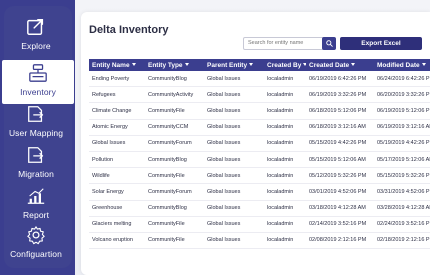 The image size is (430, 275). What do you see at coordinates (340, 192) in the screenshot?
I see `table-cell: 03/01/2019 4:52:06 PM` at bounding box center [340, 192].